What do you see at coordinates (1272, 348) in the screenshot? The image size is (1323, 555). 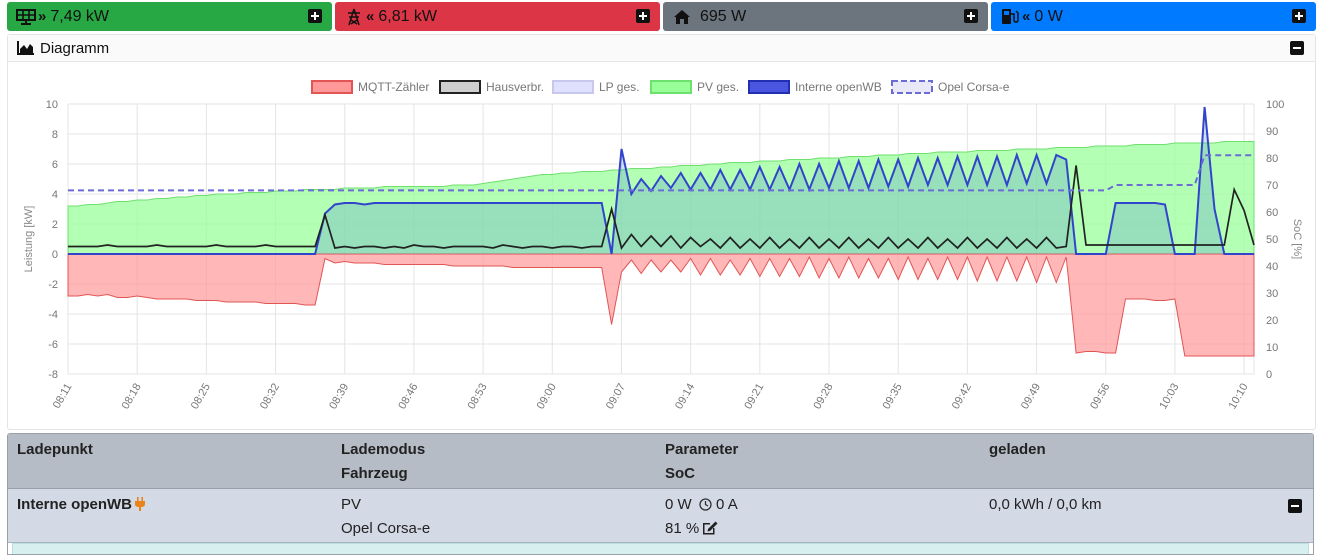 I see `y2-tick-label: 10` at bounding box center [1272, 348].